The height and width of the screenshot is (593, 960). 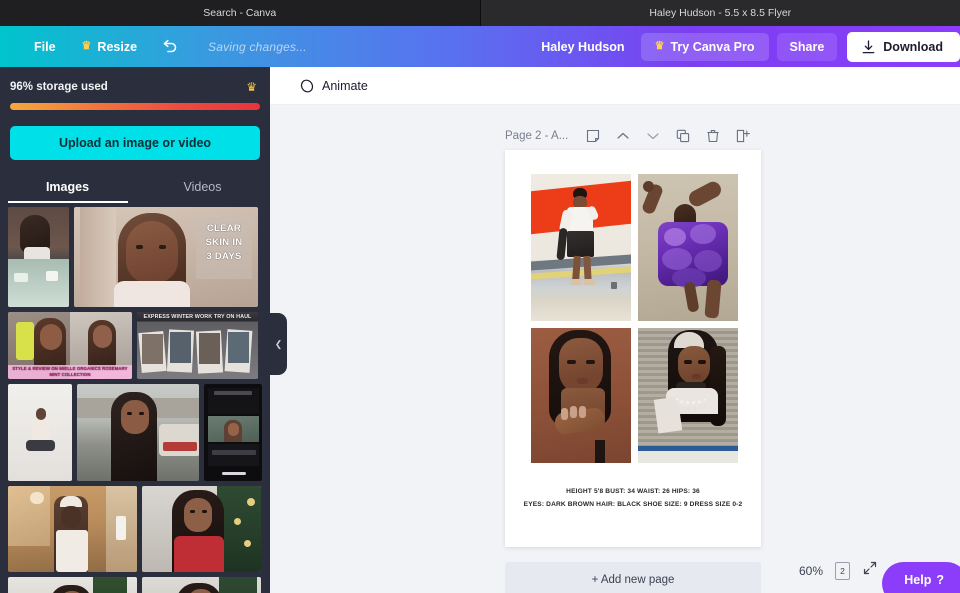 I want to click on download-label: Download, so click(x=913, y=46).